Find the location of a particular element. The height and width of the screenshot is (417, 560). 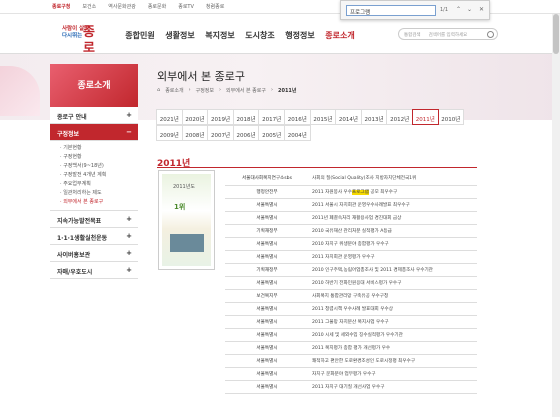

side-menu-item: 사이버홍보관 + is located at coordinates (94, 253).